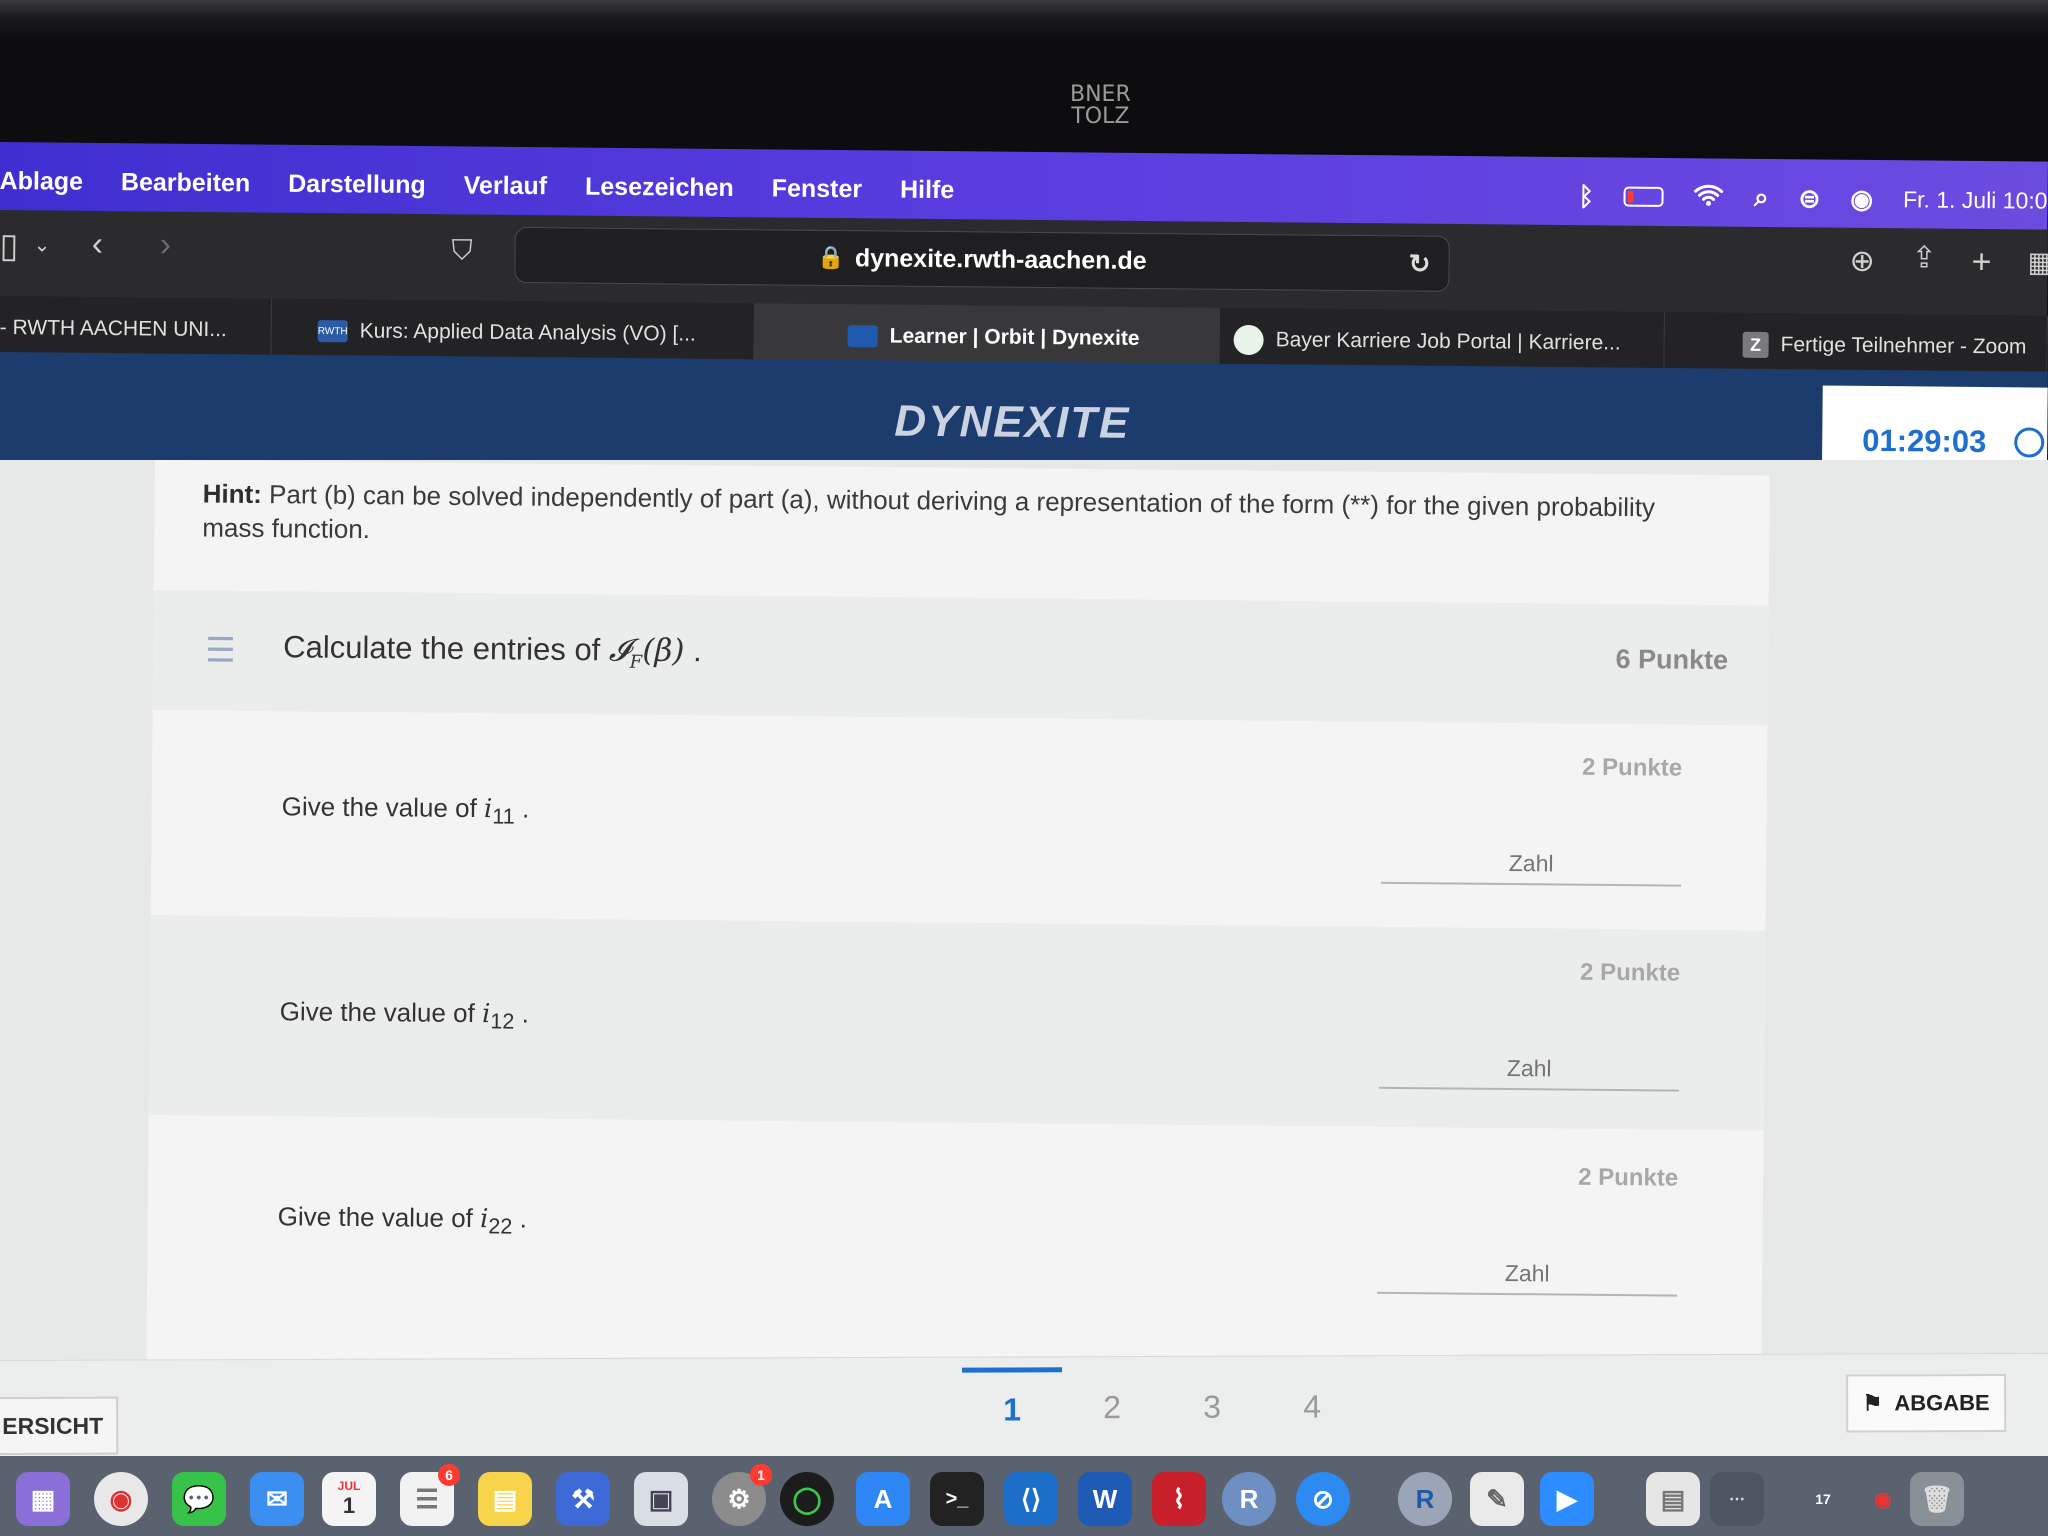  Describe the element at coordinates (1673, 1499) in the screenshot. I see `document-icon: ▤` at that location.